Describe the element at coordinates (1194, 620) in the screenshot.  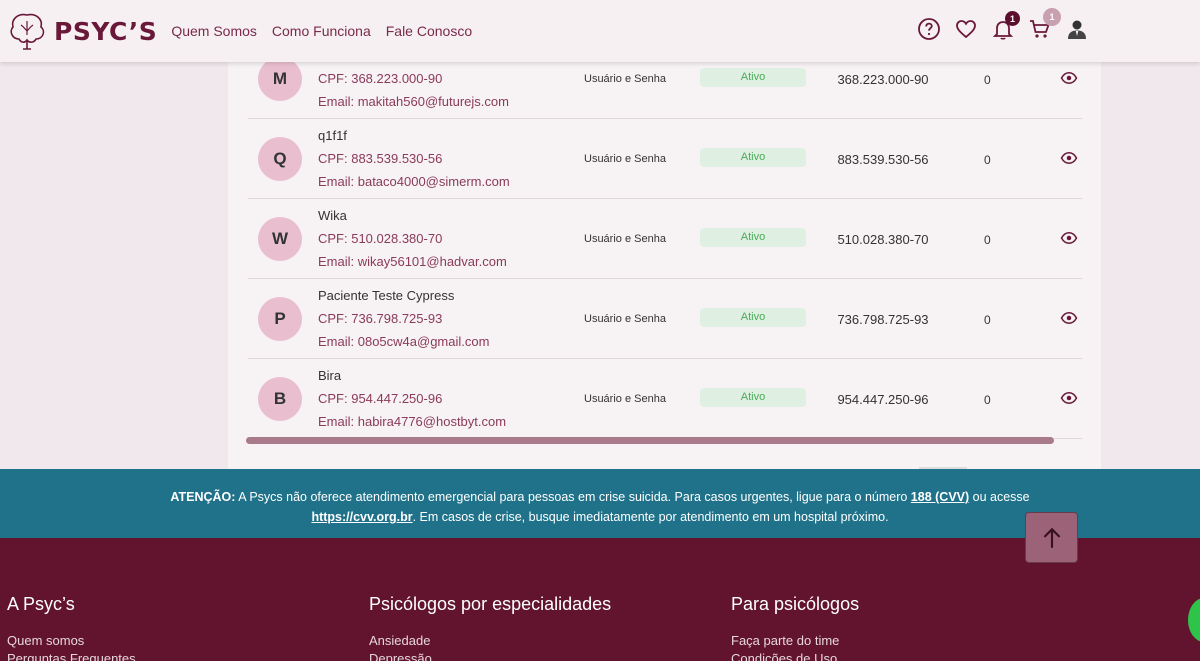
I see `chat-widget-button` at that location.